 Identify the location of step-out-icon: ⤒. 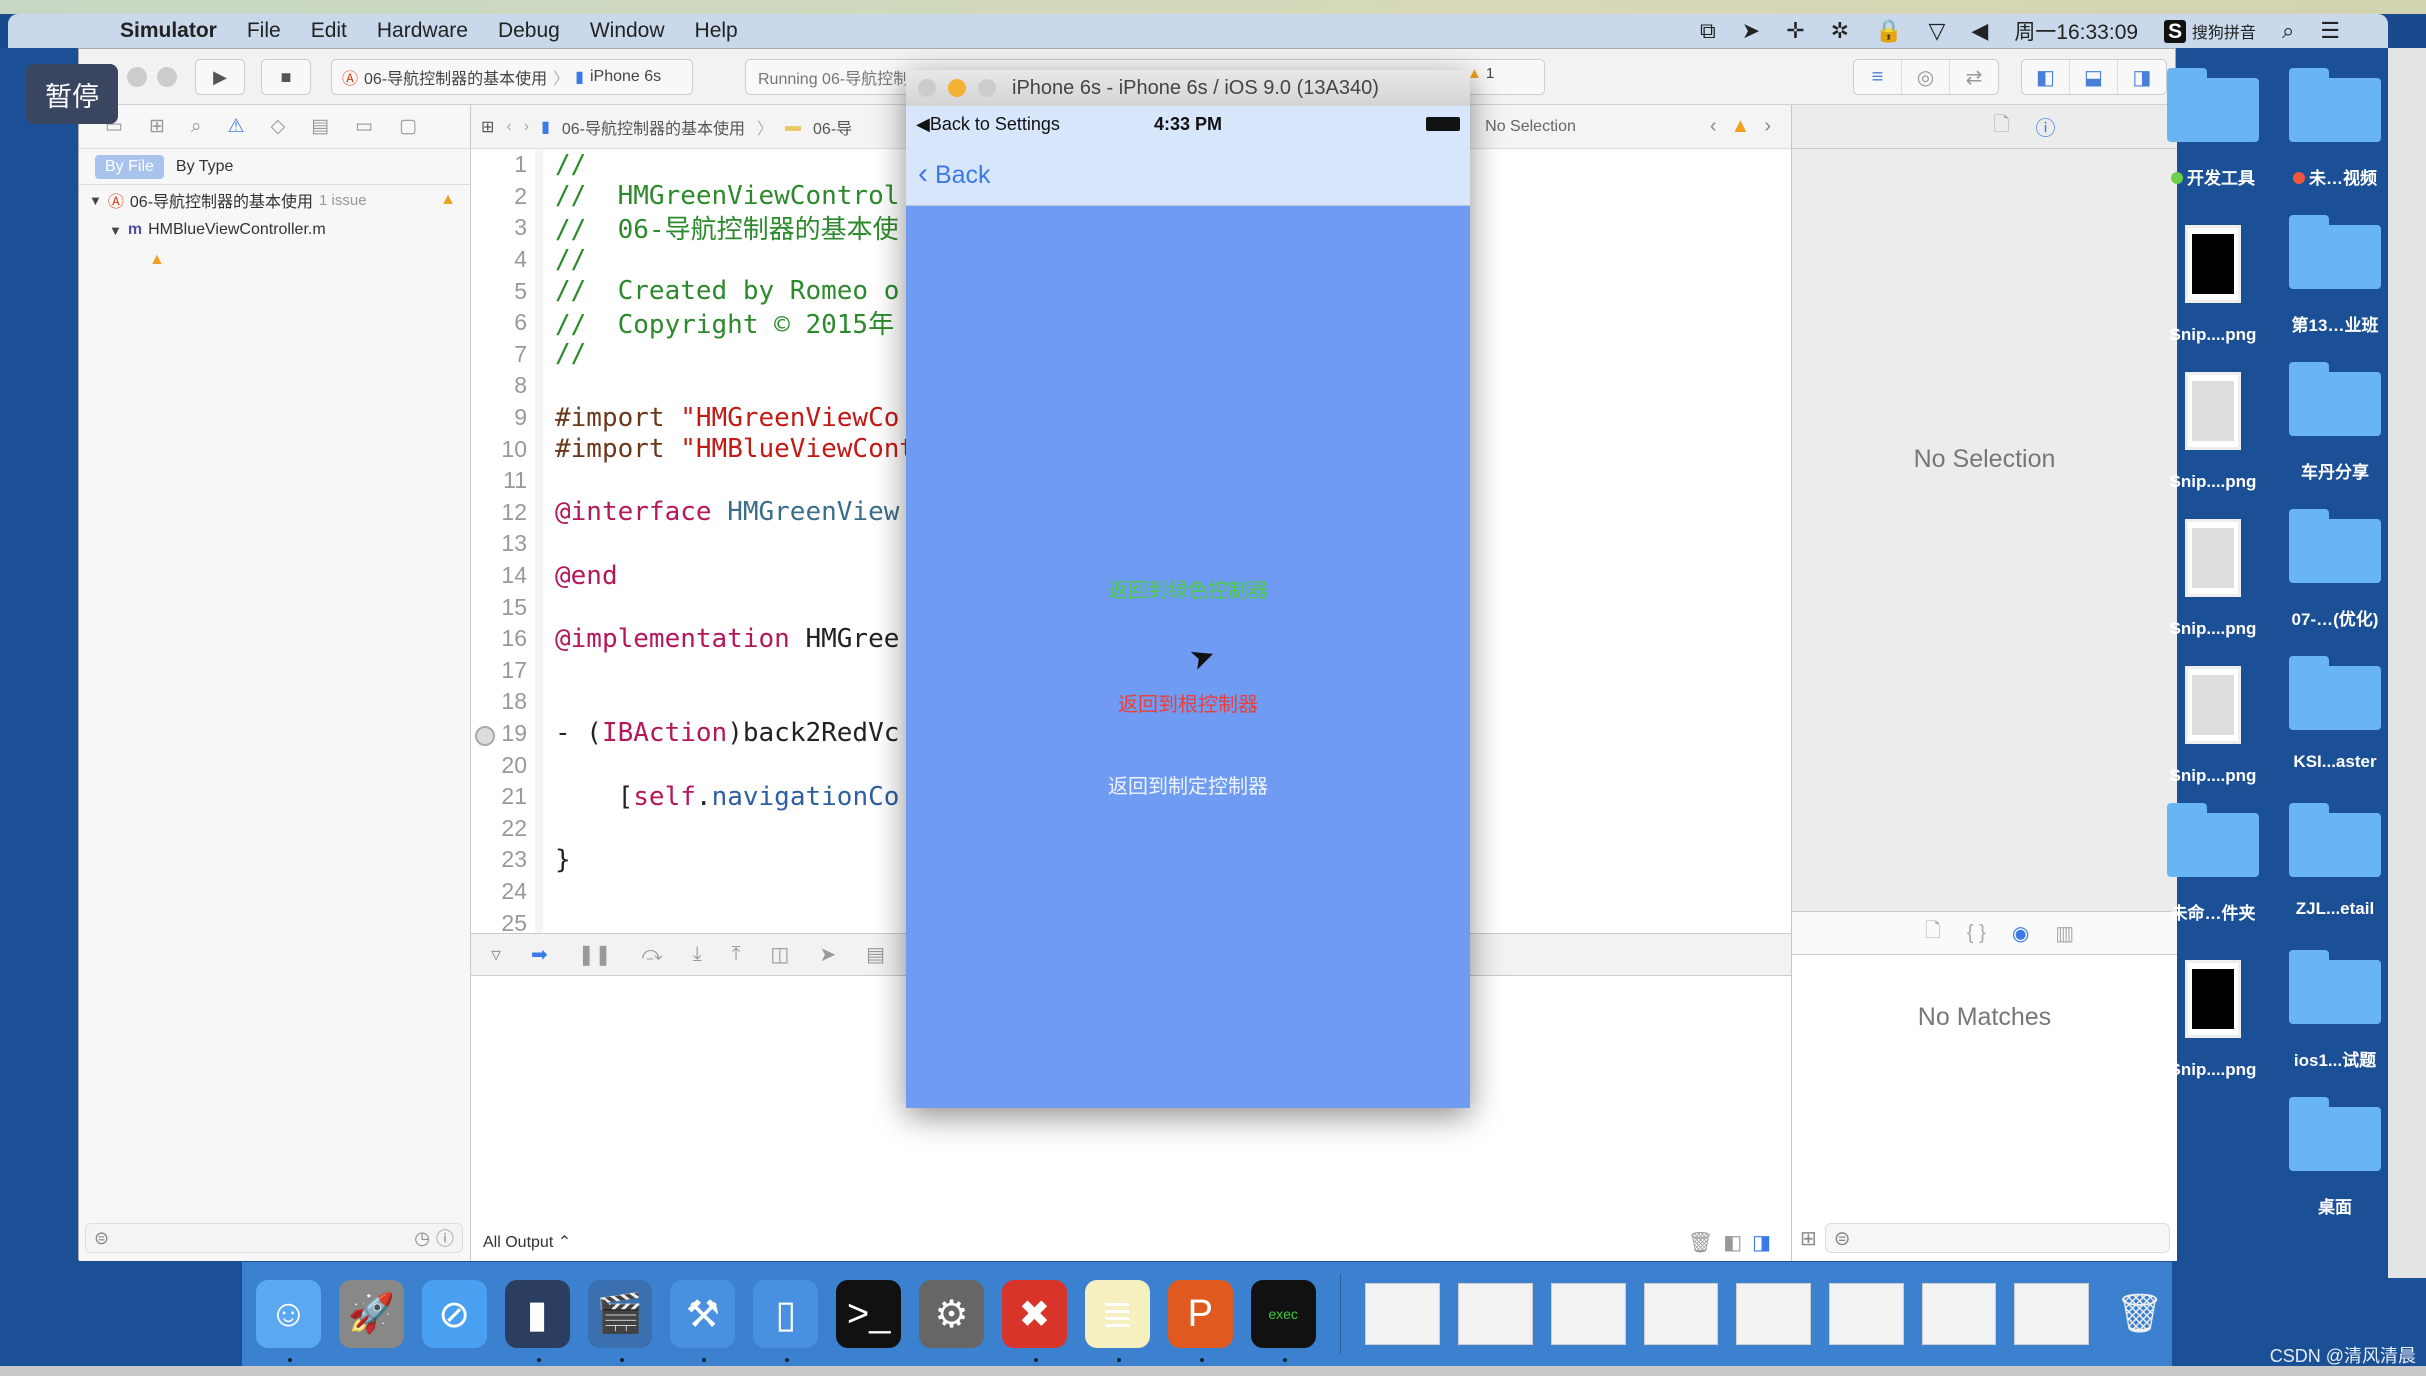
(736, 954).